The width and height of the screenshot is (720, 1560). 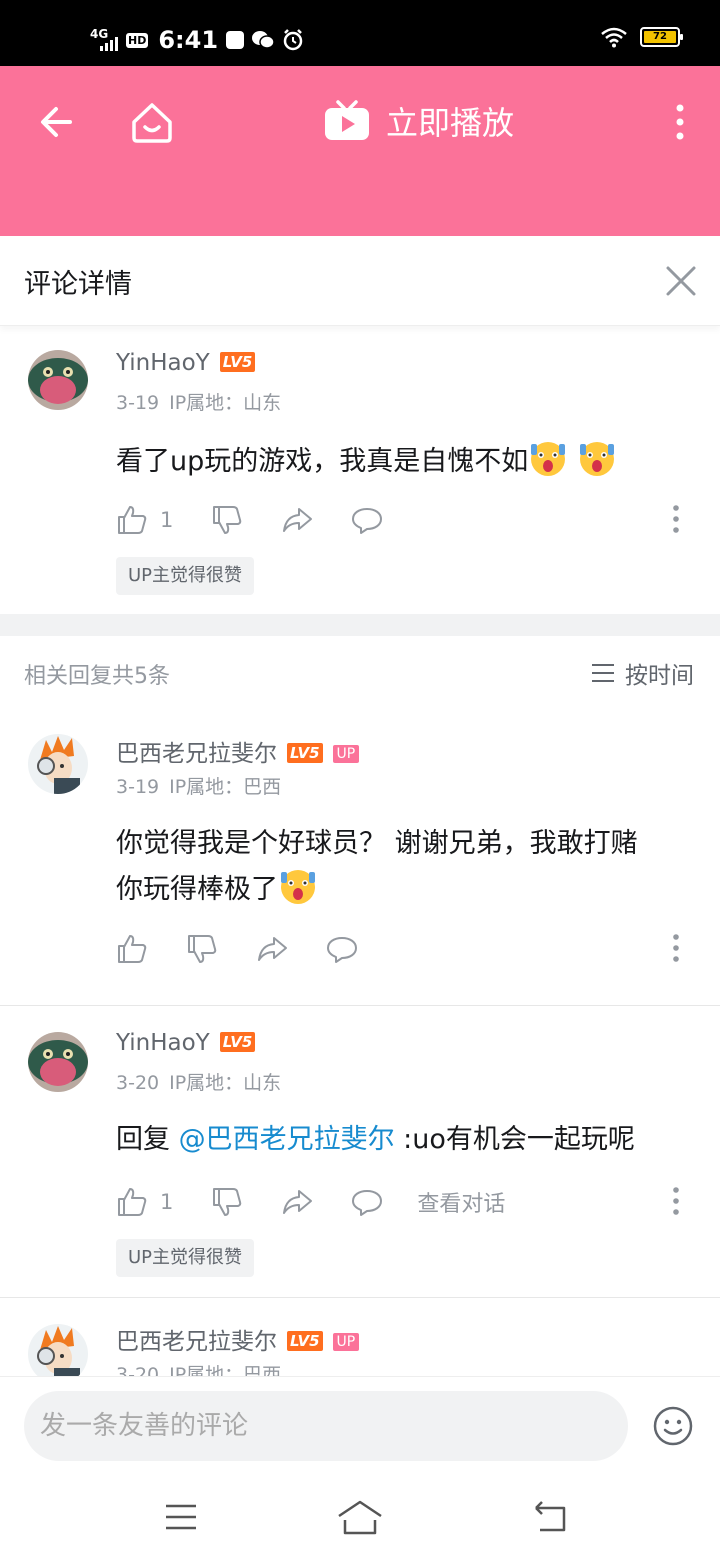 I want to click on wifi-icon, so click(x=614, y=37).